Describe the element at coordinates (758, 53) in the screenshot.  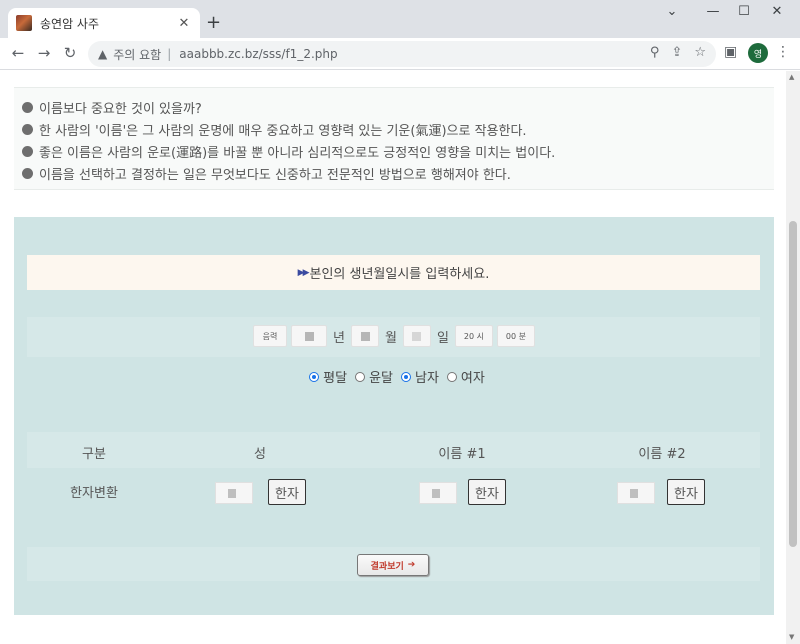
I see `profile-avatar: 영` at that location.